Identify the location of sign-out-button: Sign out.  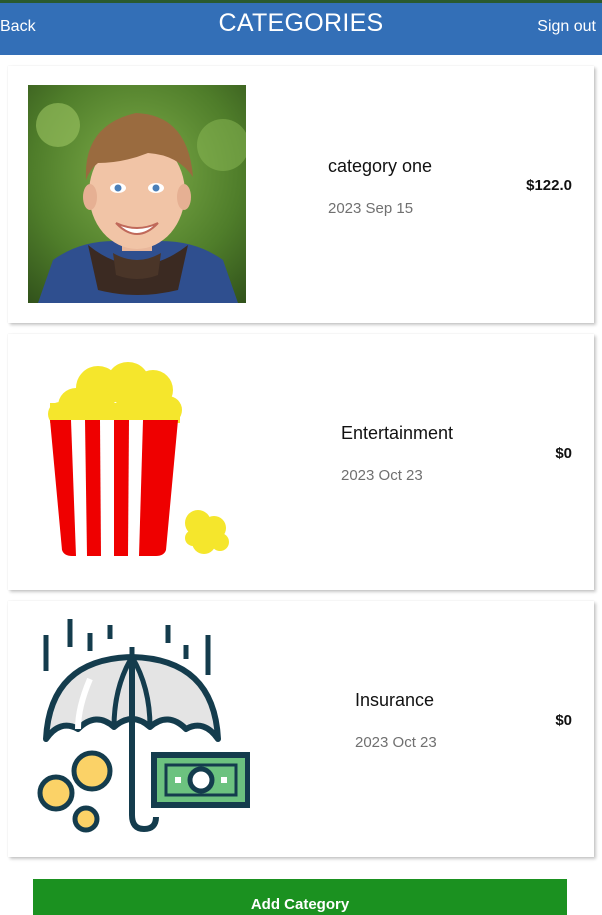
(566, 27).